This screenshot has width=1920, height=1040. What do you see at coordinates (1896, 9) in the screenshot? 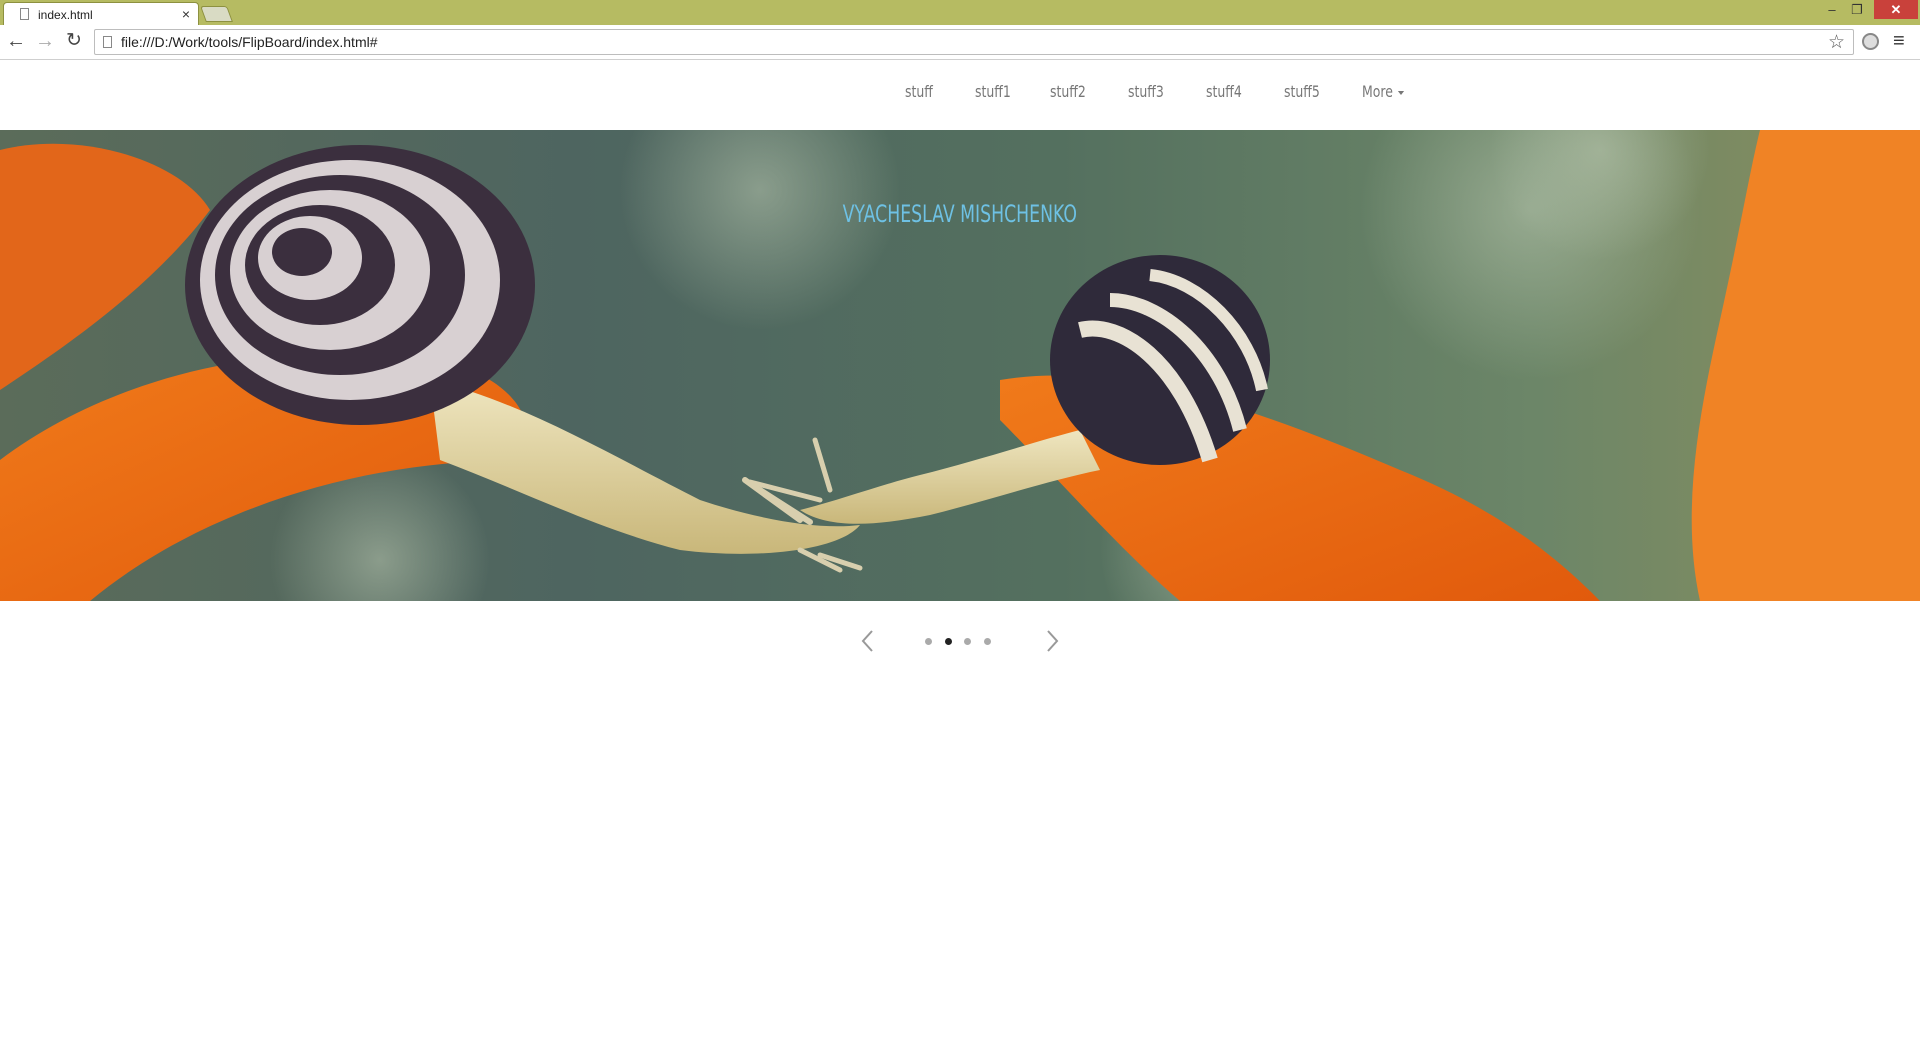
I see `close-icon: ✕` at bounding box center [1896, 9].